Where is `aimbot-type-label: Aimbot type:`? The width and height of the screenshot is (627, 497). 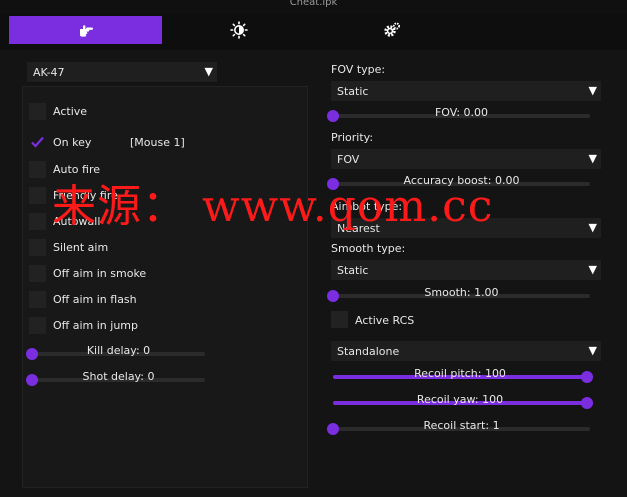 aimbot-type-label: Aimbot type: is located at coordinates (367, 206).